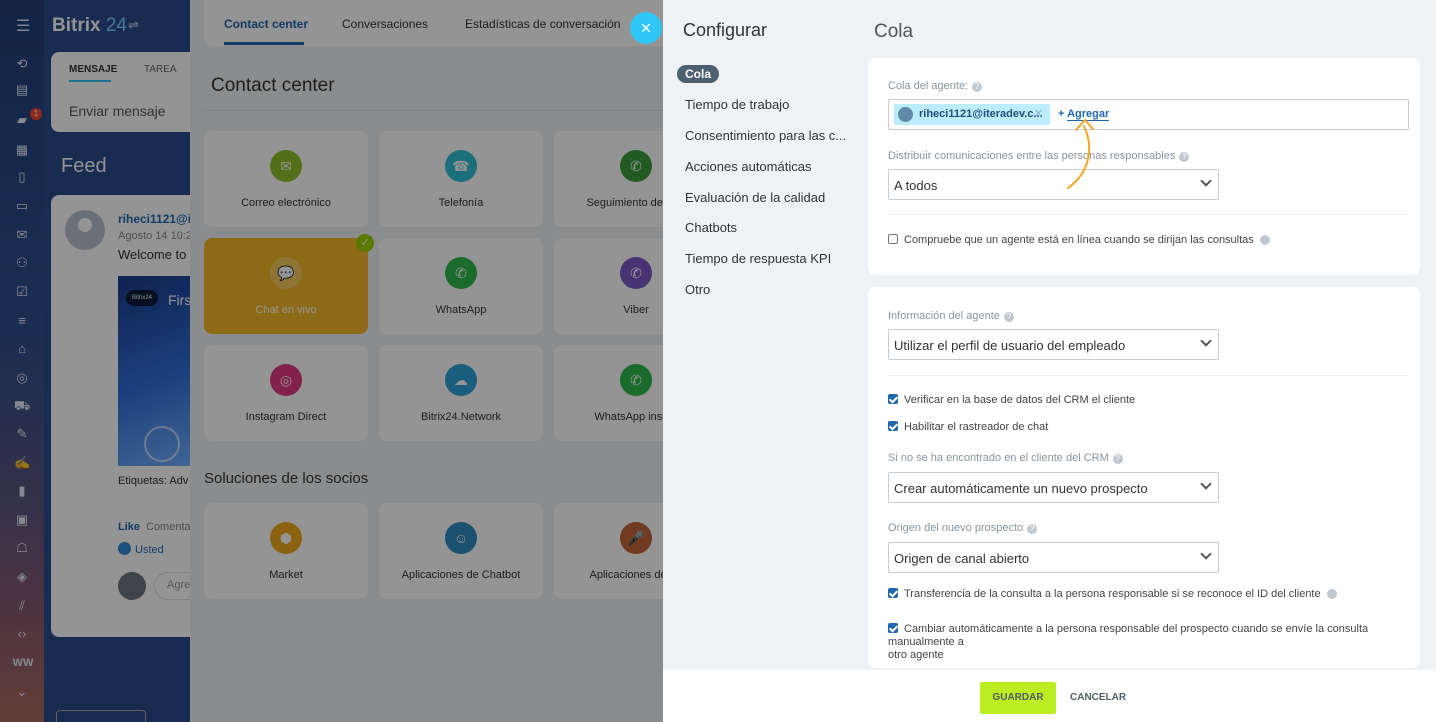  Describe the element at coordinates (737, 104) in the screenshot. I see `nav-item-work-time: Tiempo de trabajo` at that location.